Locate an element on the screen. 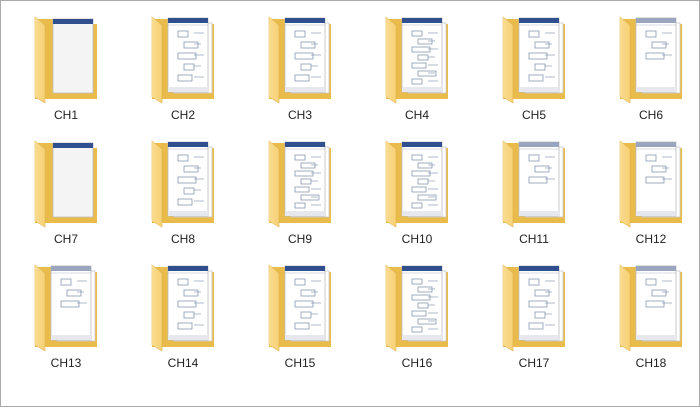 The width and height of the screenshot is (700, 407). folder-ch6: CH6 is located at coordinates (651, 72).